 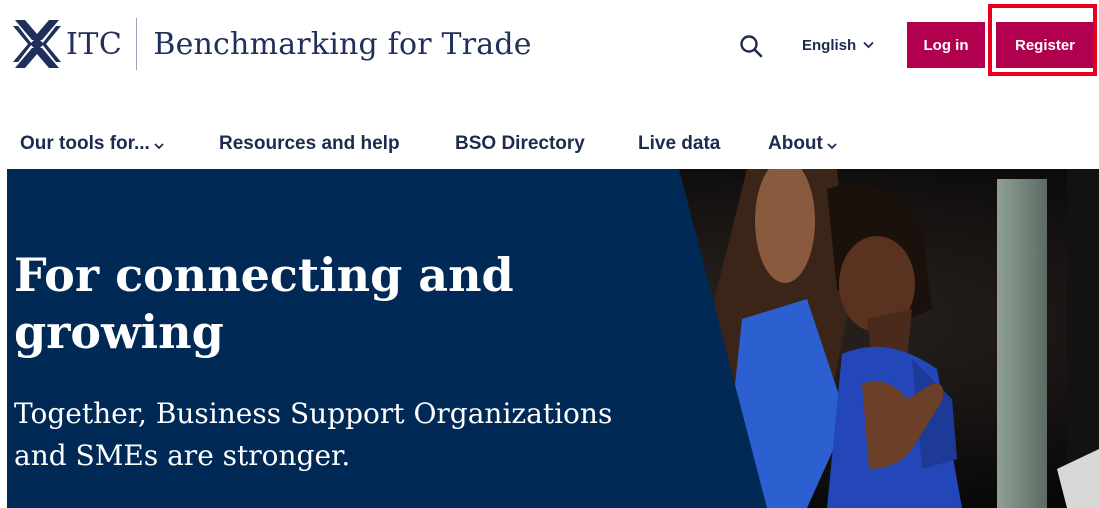 I want to click on hero-title: For connecting and growing, so click(x=264, y=303).